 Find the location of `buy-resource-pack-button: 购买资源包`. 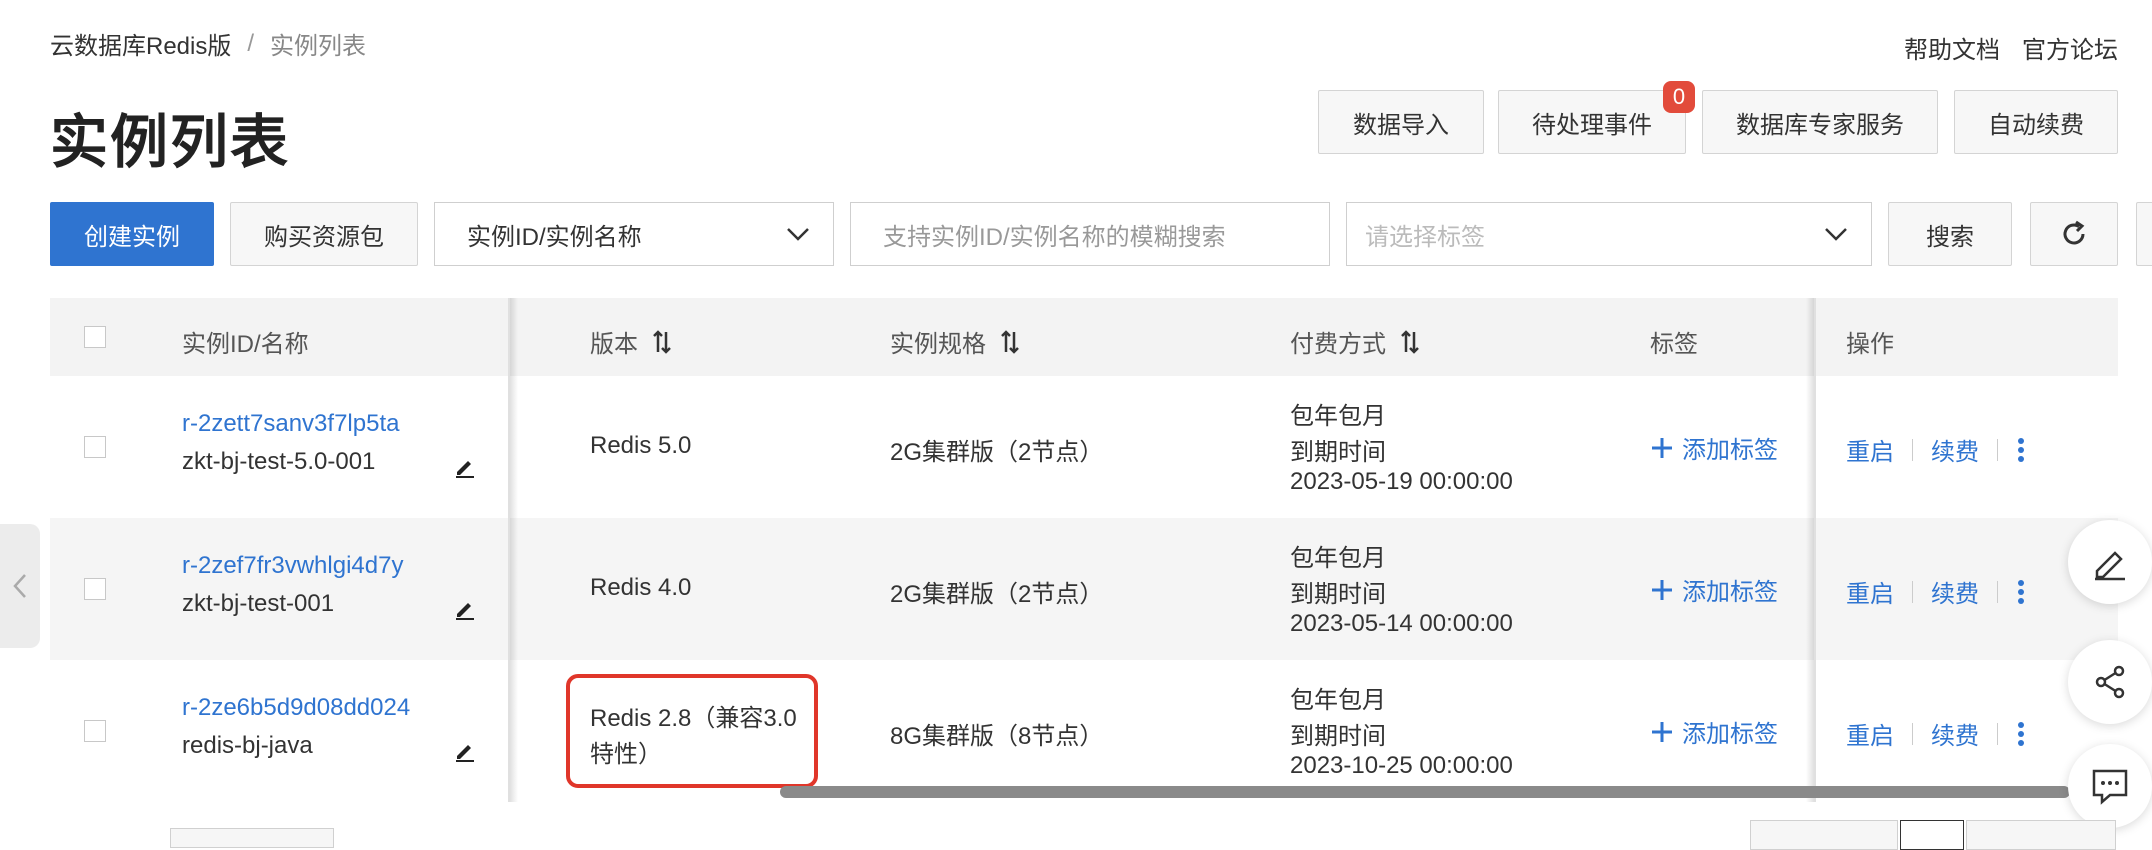

buy-resource-pack-button: 购买资源包 is located at coordinates (324, 234).